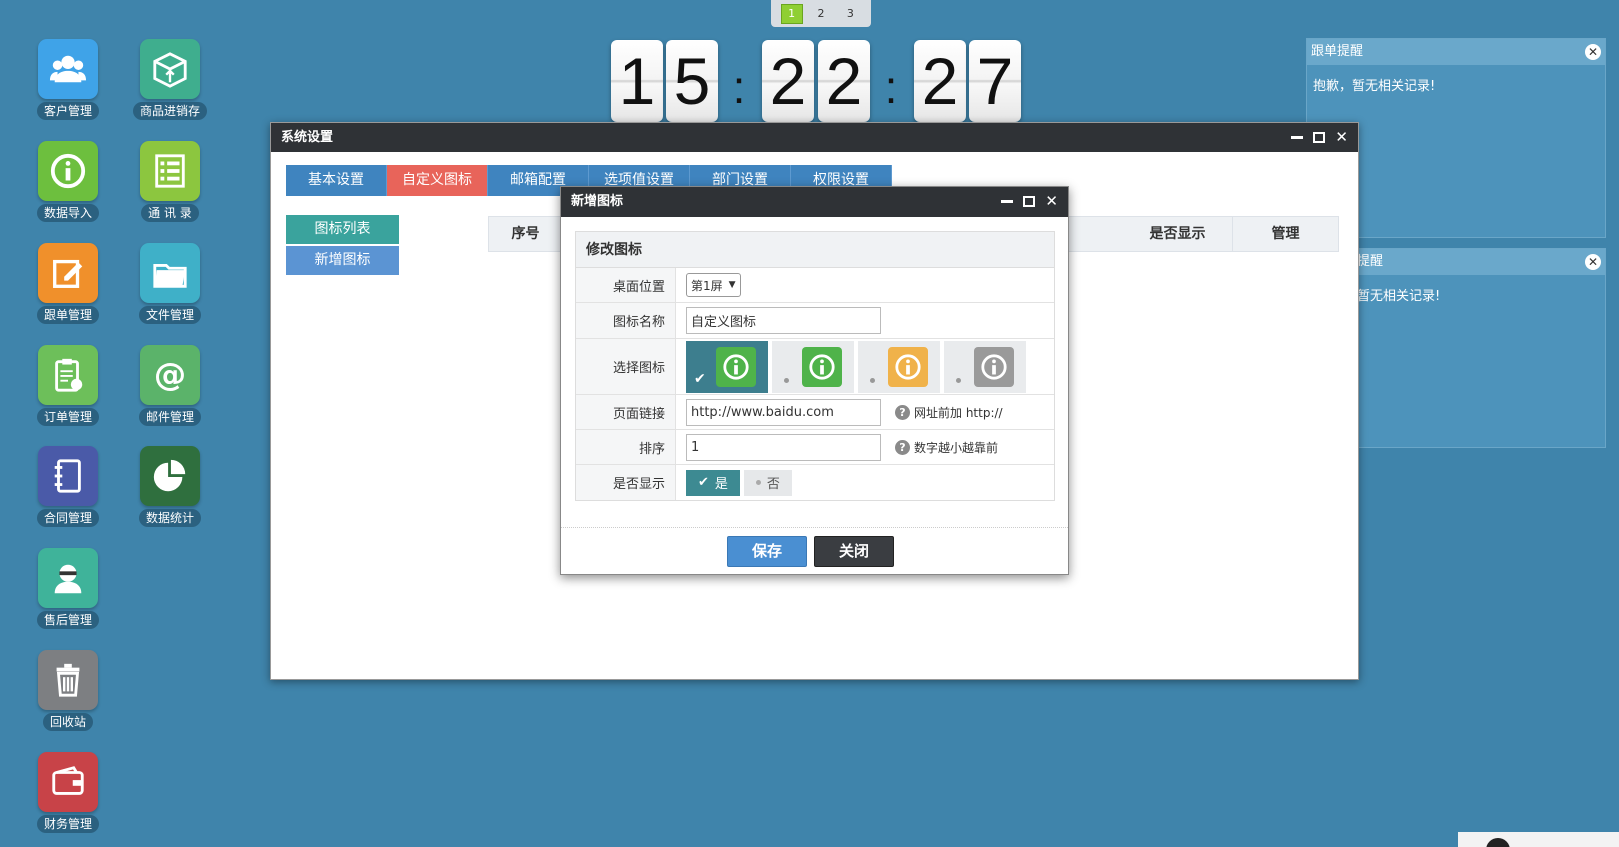 Image resolution: width=1619 pixels, height=847 pixels. I want to click on order-input, so click(783, 447).